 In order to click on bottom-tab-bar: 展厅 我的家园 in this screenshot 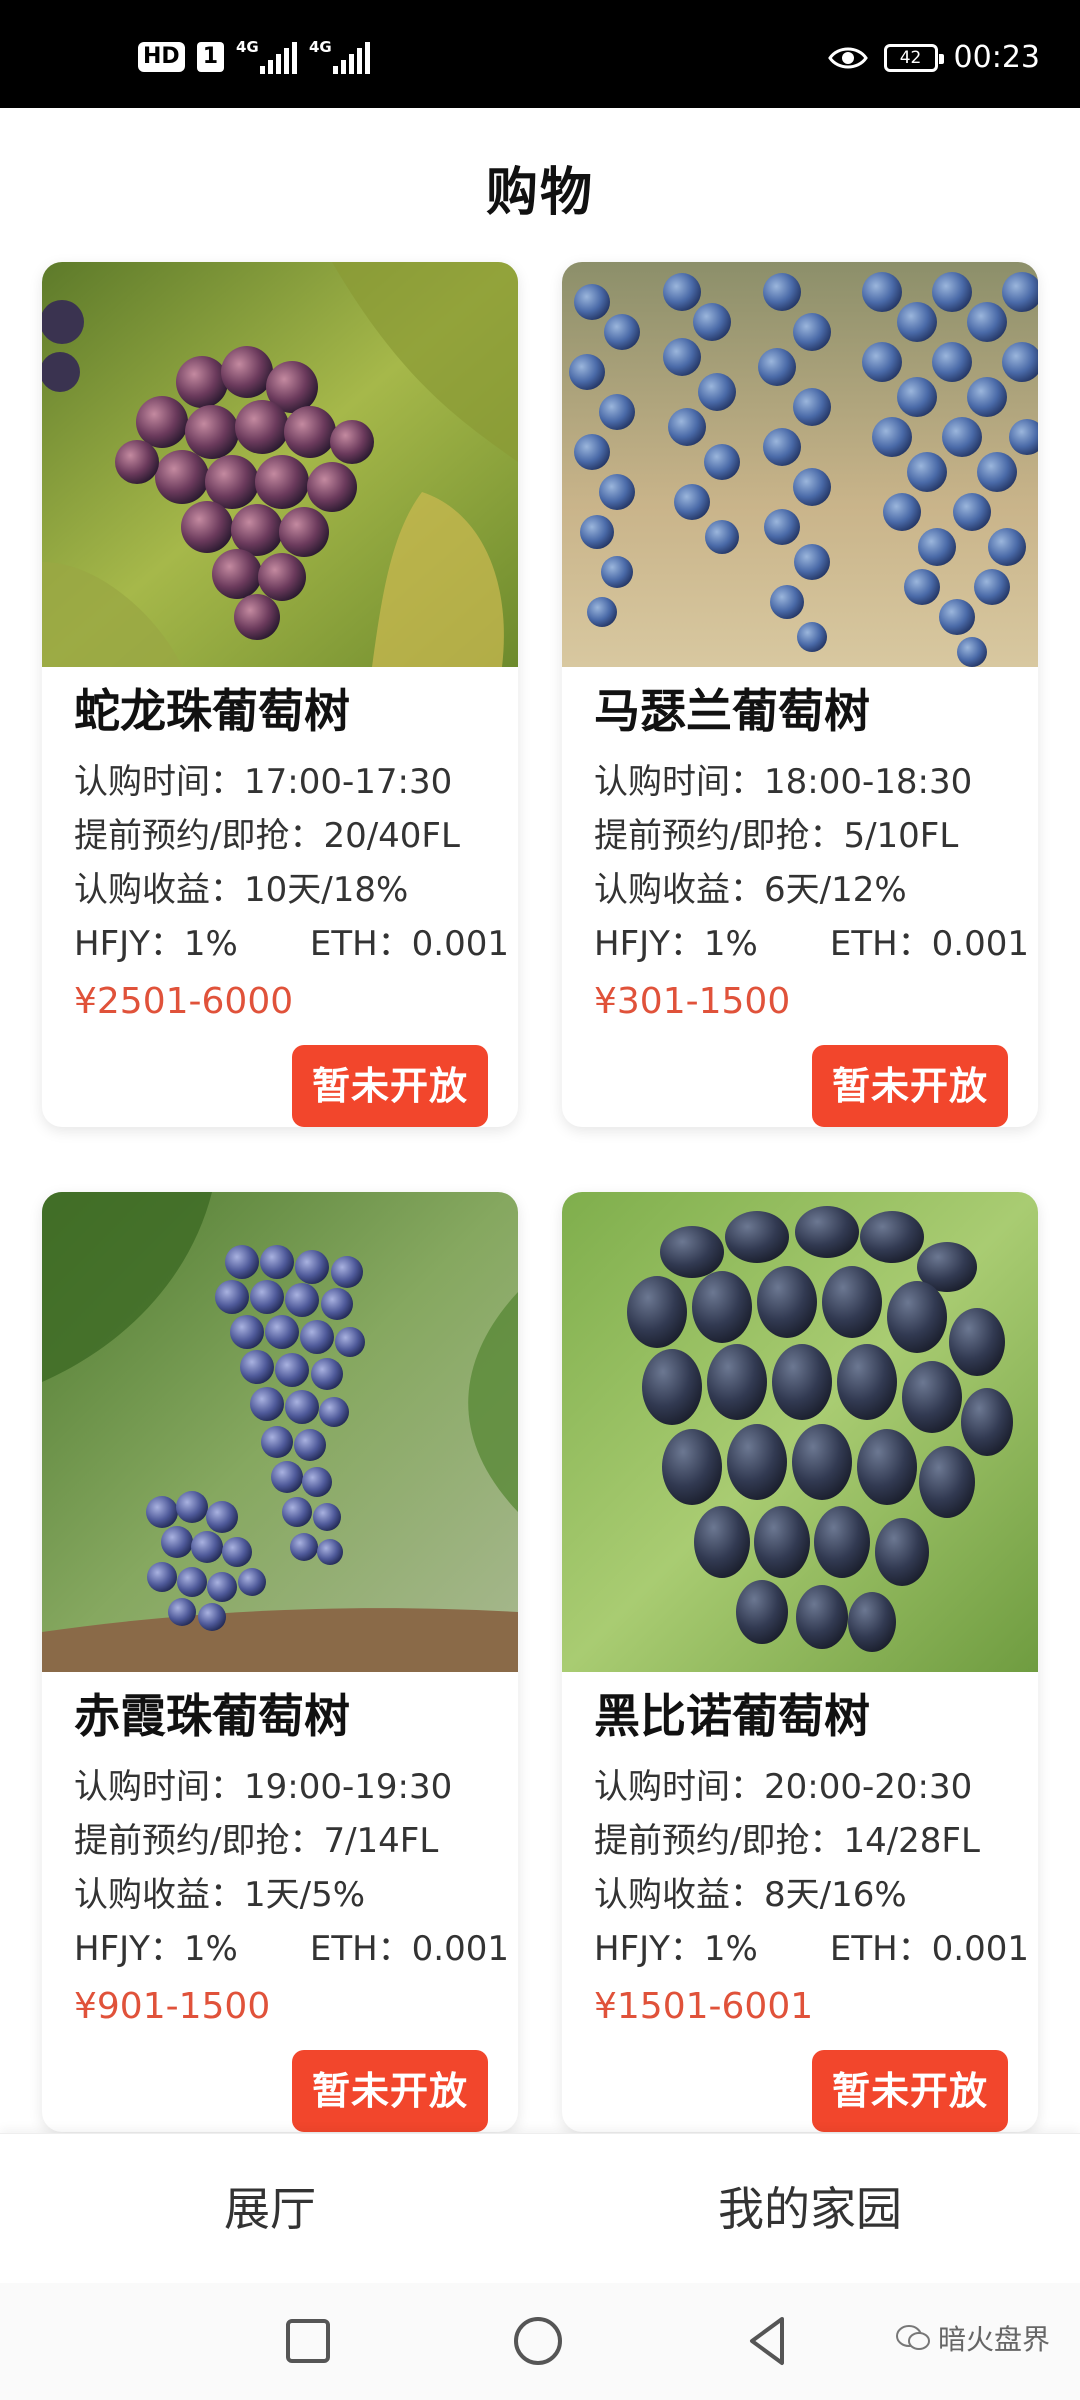, I will do `click(540, 2208)`.